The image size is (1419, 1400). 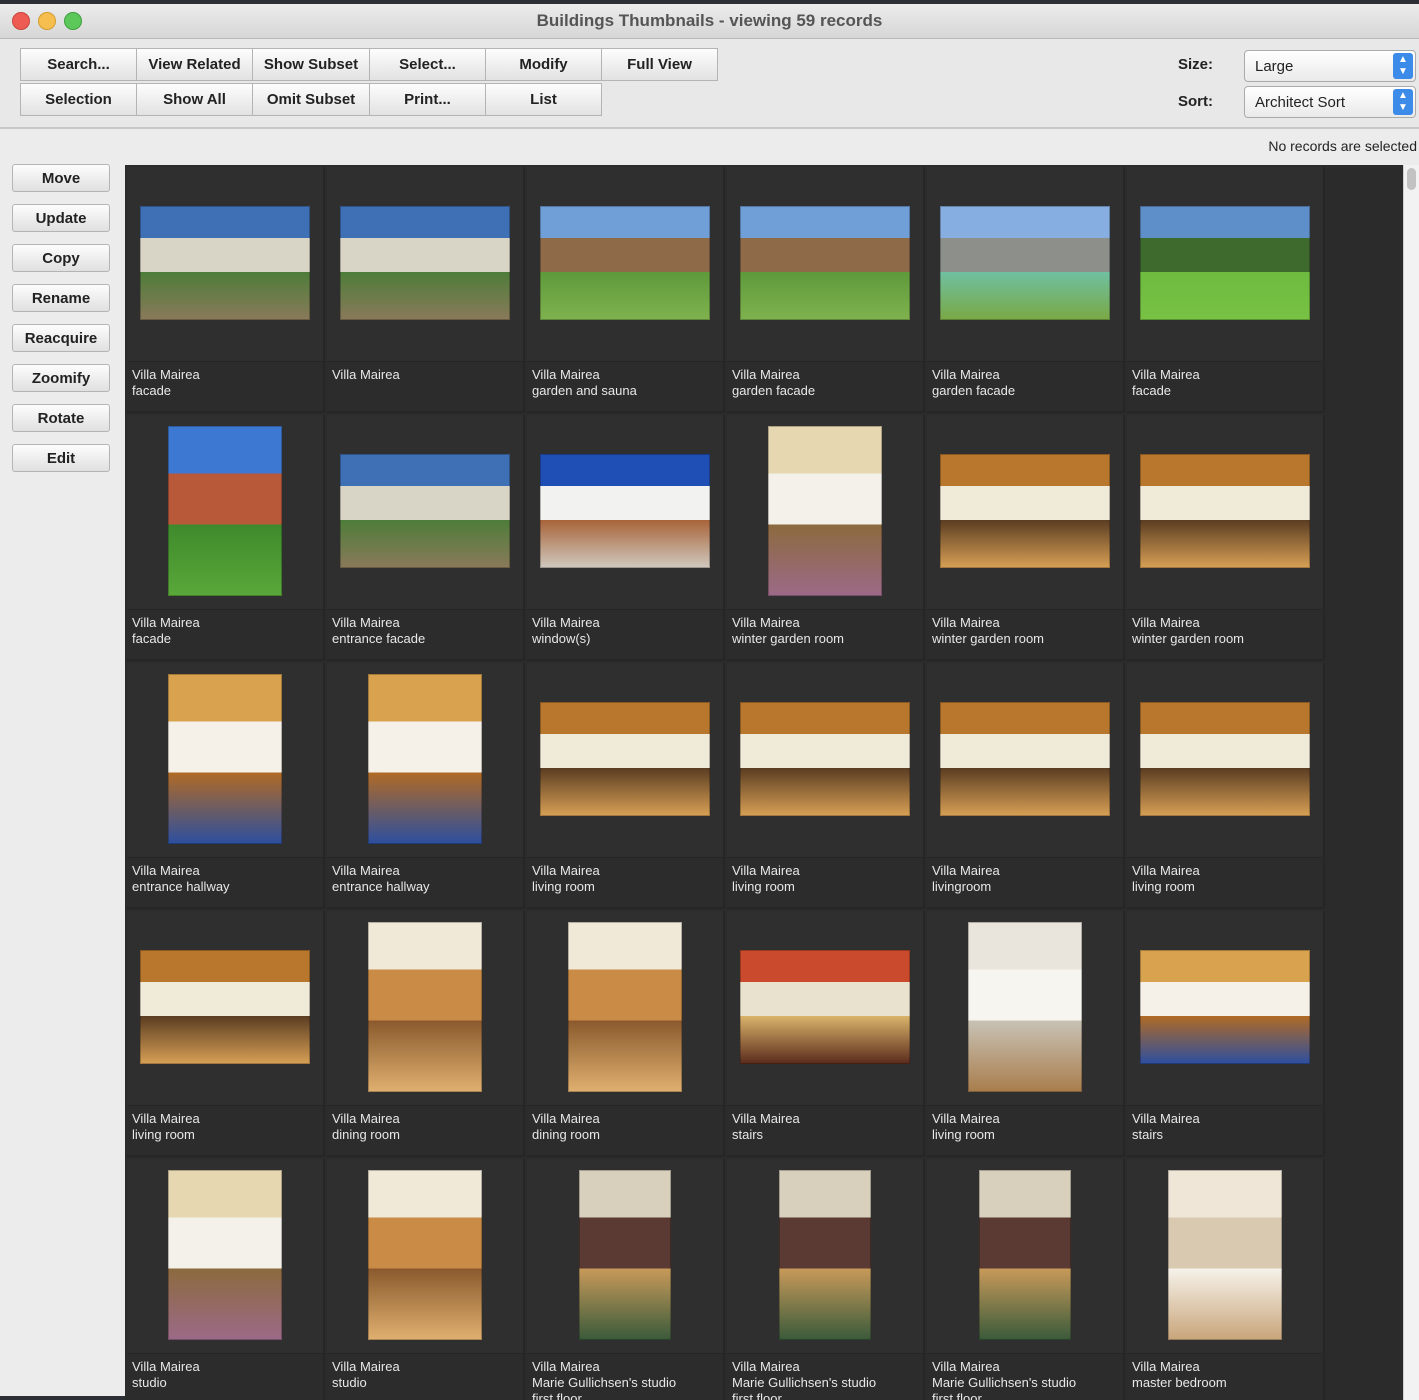 What do you see at coordinates (626, 538) in the screenshot?
I see `thumbnail-cell: Villa Mairea window(s)` at bounding box center [626, 538].